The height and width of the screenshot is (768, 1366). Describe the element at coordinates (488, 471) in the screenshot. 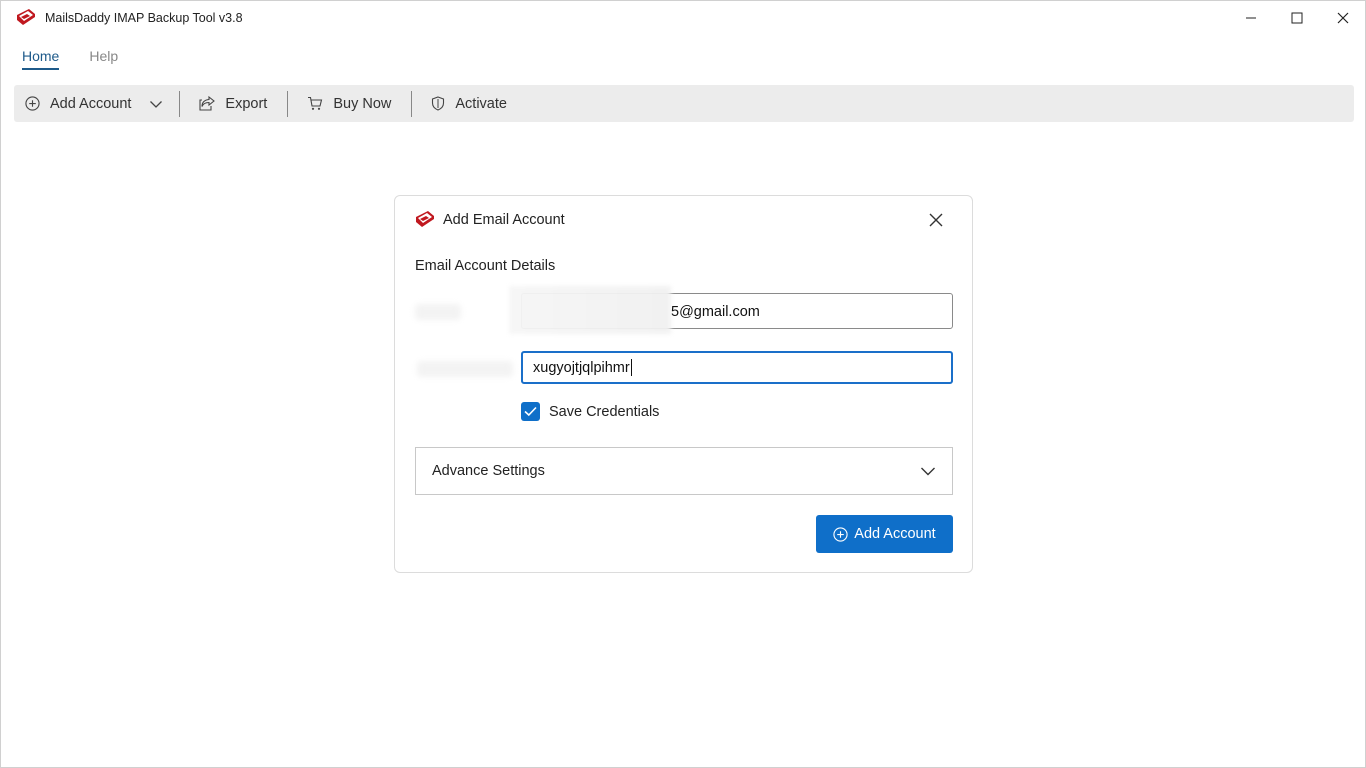

I see `advance-settings-label: Advance Settings` at that location.